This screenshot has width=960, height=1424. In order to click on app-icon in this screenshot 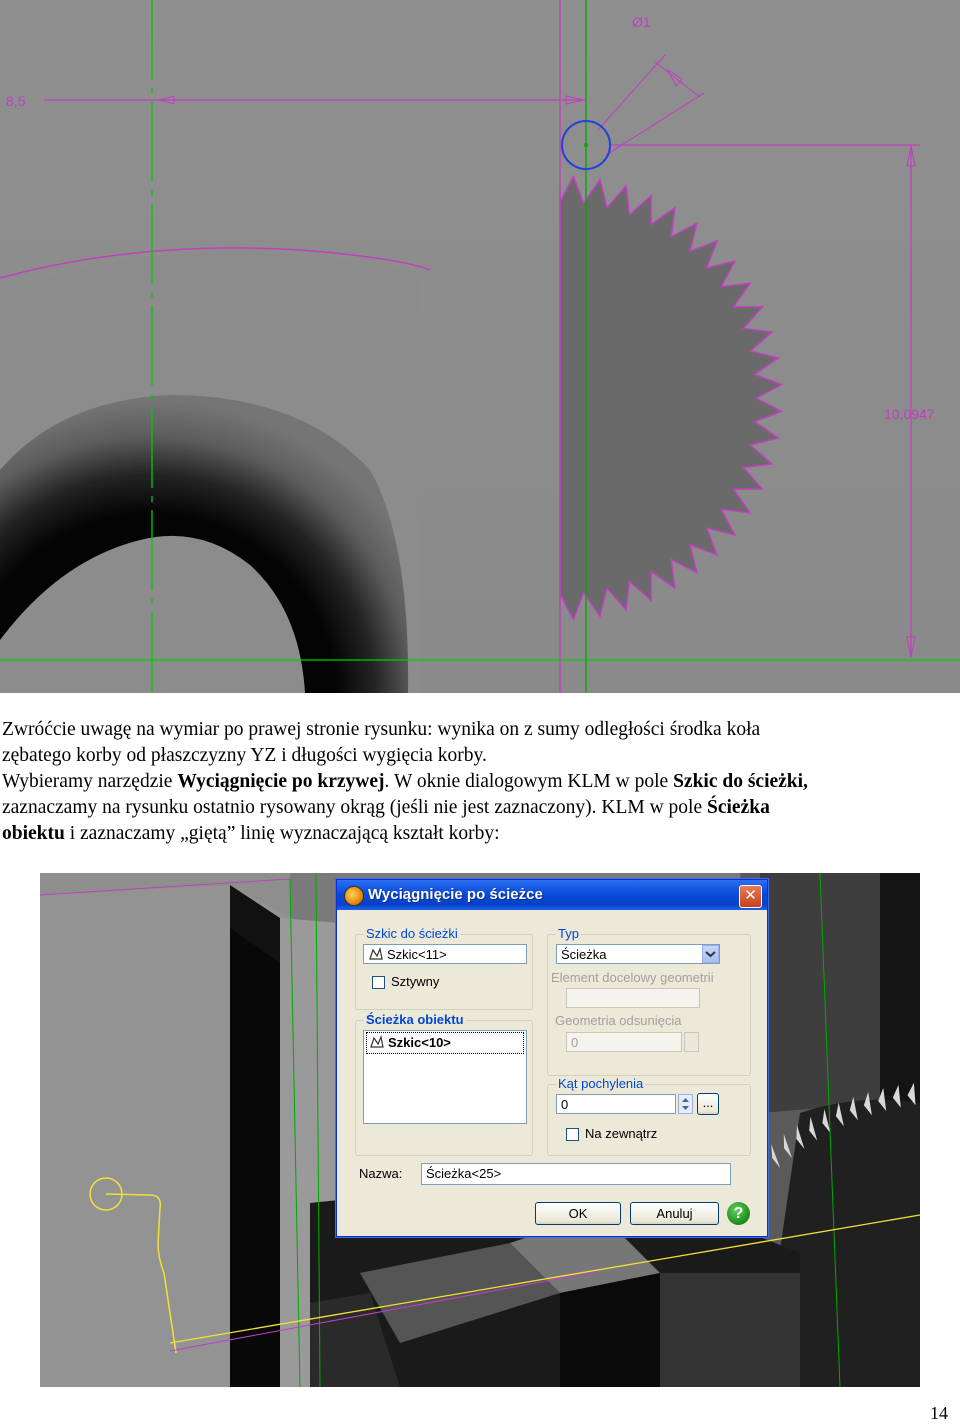, I will do `click(354, 896)`.